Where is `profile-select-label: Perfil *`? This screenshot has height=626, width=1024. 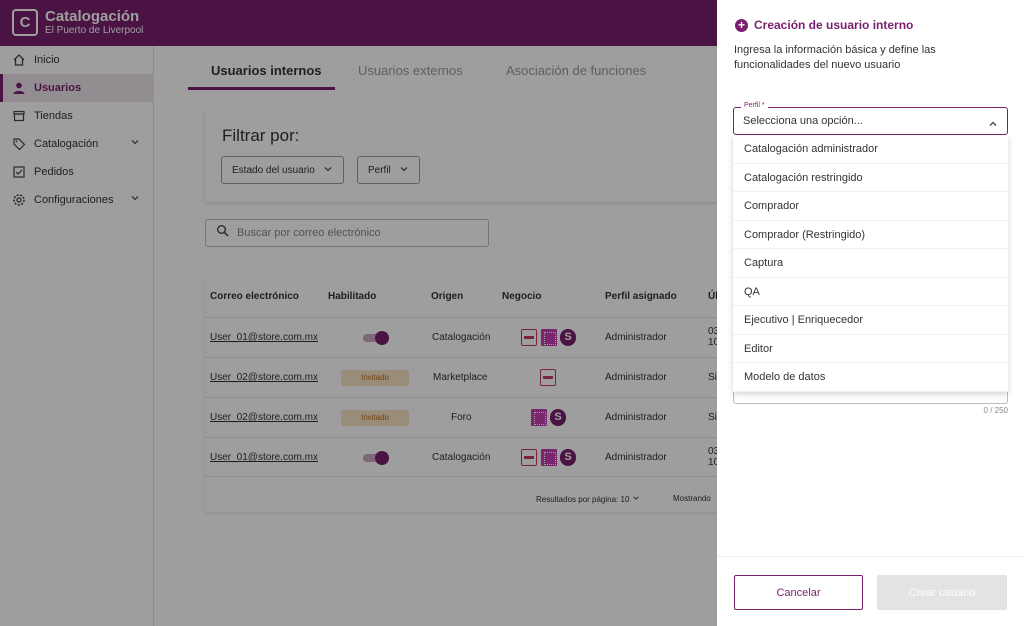 profile-select-label: Perfil * is located at coordinates (754, 105).